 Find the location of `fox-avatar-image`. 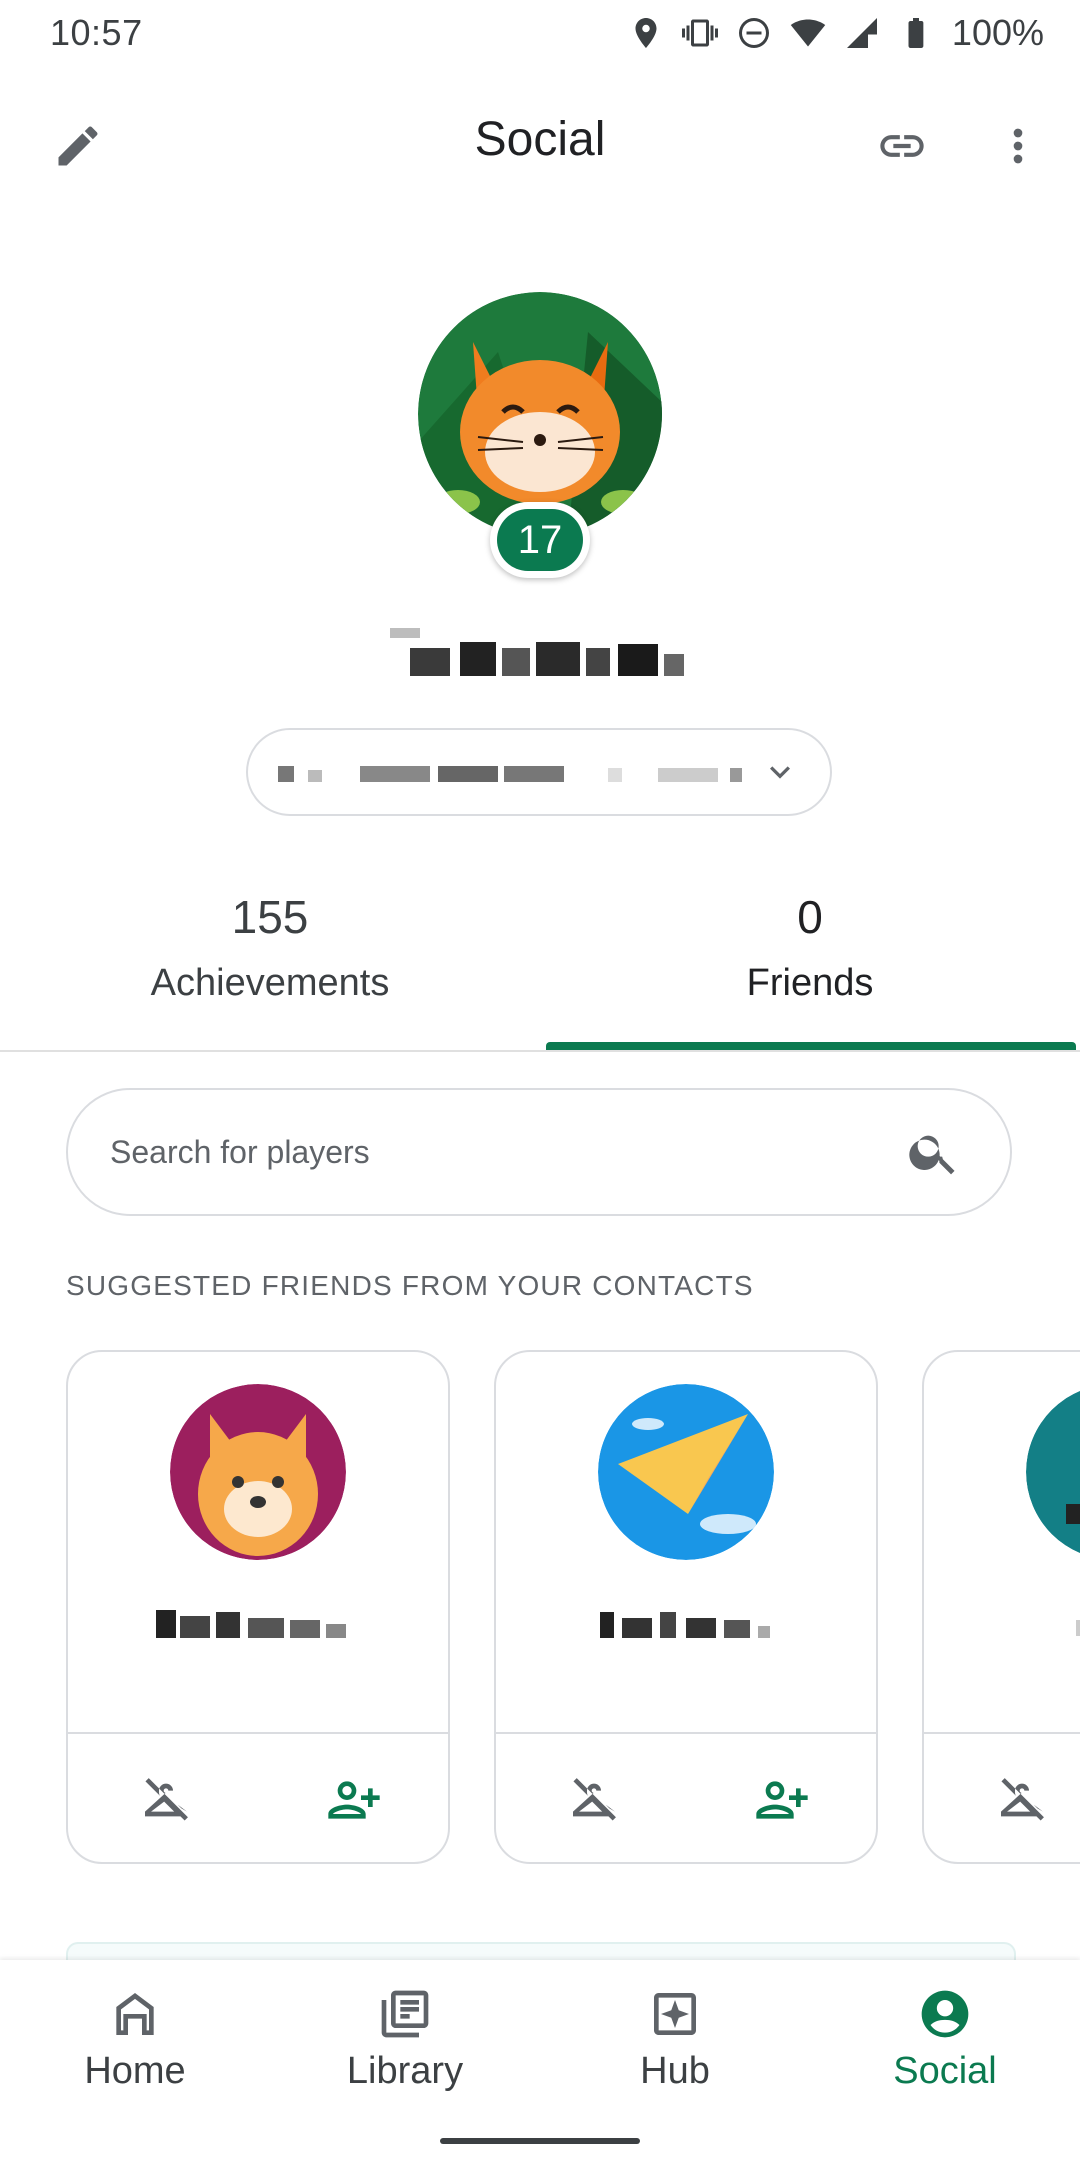

fox-avatar-image is located at coordinates (540, 414).